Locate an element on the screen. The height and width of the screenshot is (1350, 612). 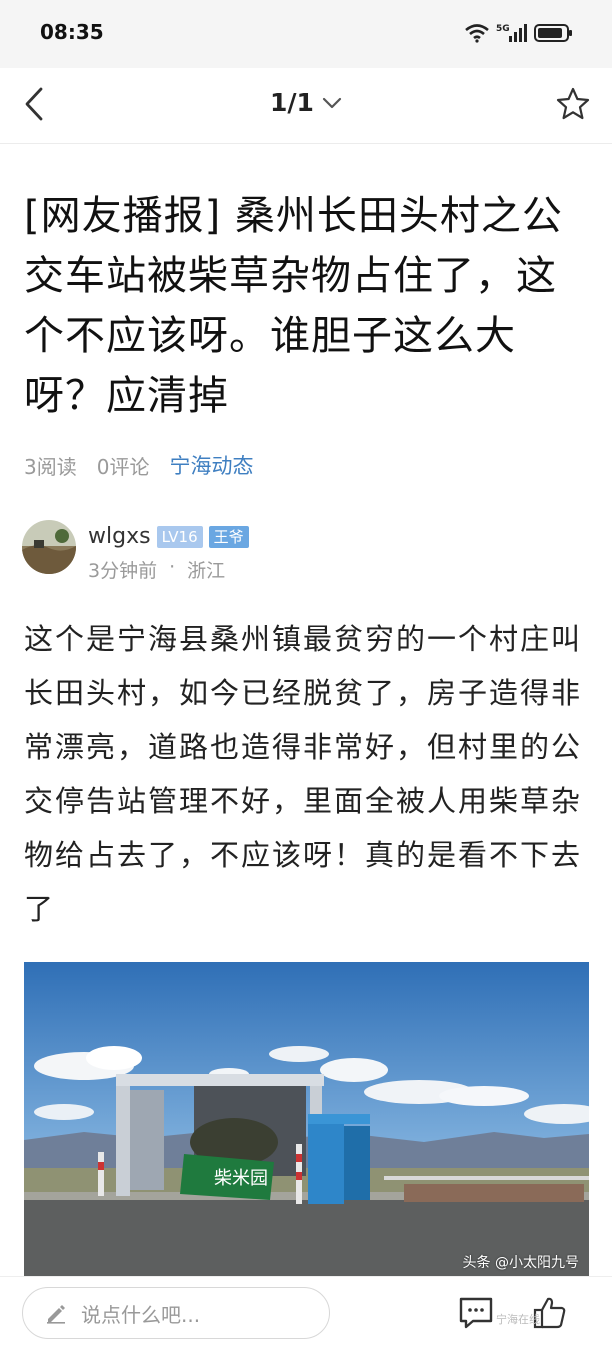
pen-icon is located at coordinates (56, 1314).